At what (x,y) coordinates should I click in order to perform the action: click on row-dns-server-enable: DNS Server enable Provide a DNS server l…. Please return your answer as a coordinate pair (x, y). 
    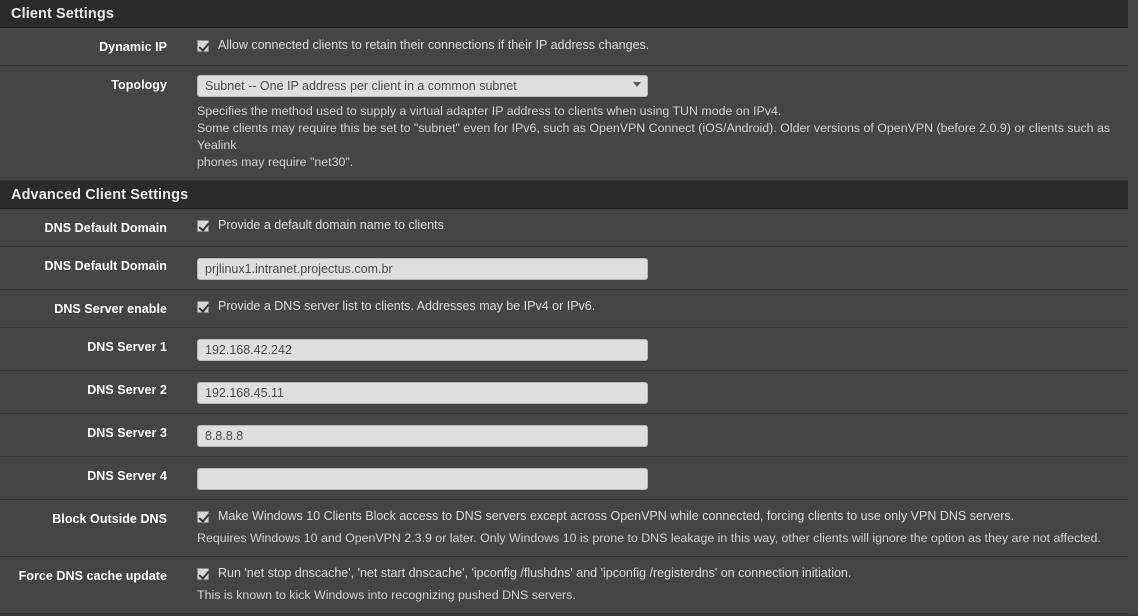
    Looking at the image, I should click on (564, 309).